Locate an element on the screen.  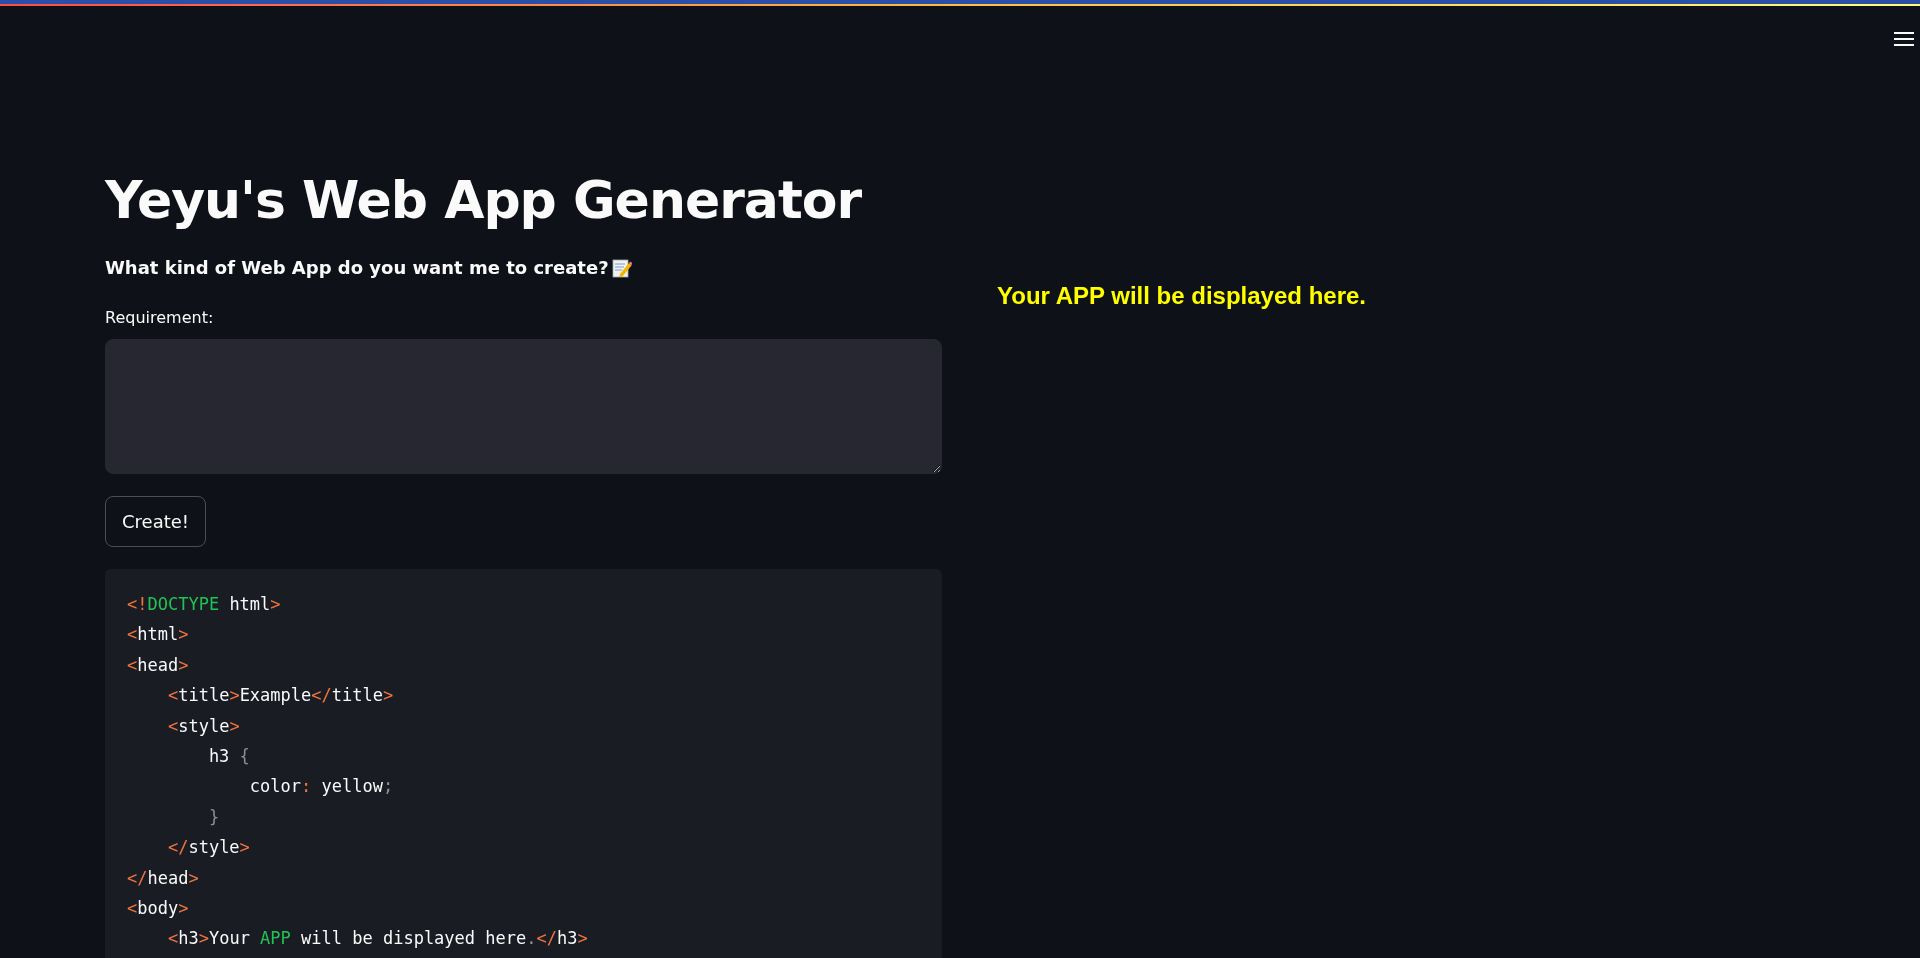
code-line: color: yellow; is located at coordinates (321, 787).